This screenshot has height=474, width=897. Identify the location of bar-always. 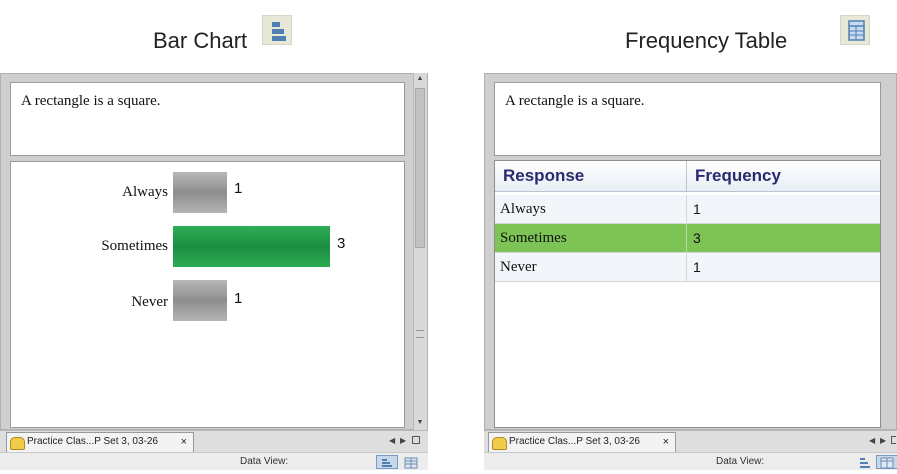
(200, 192).